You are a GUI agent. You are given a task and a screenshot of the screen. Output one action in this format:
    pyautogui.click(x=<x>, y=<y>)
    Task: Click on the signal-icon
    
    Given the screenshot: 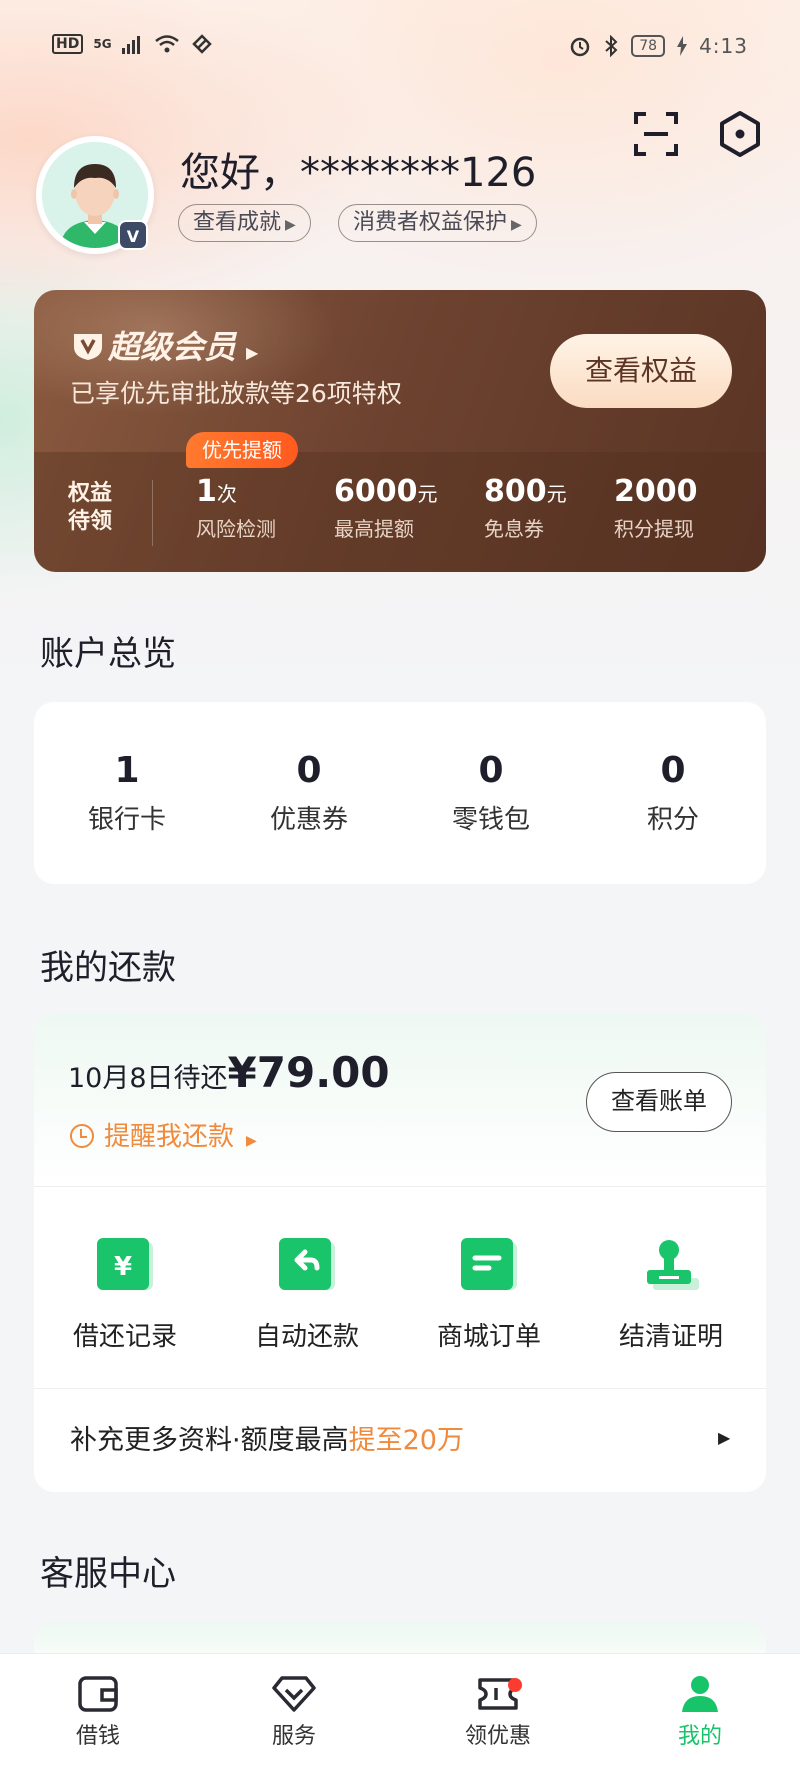 What is the action you would take?
    pyautogui.click(x=130, y=45)
    